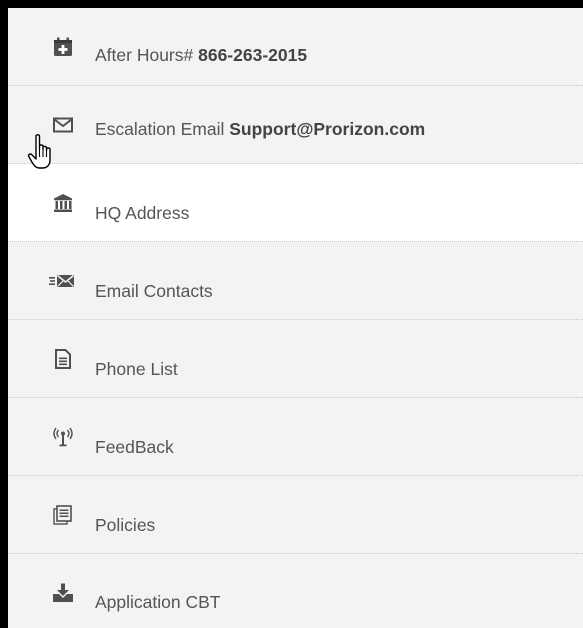 The width and height of the screenshot is (583, 628). Describe the element at coordinates (295, 437) in the screenshot. I see `menu-item-feedback: FeedBack` at that location.